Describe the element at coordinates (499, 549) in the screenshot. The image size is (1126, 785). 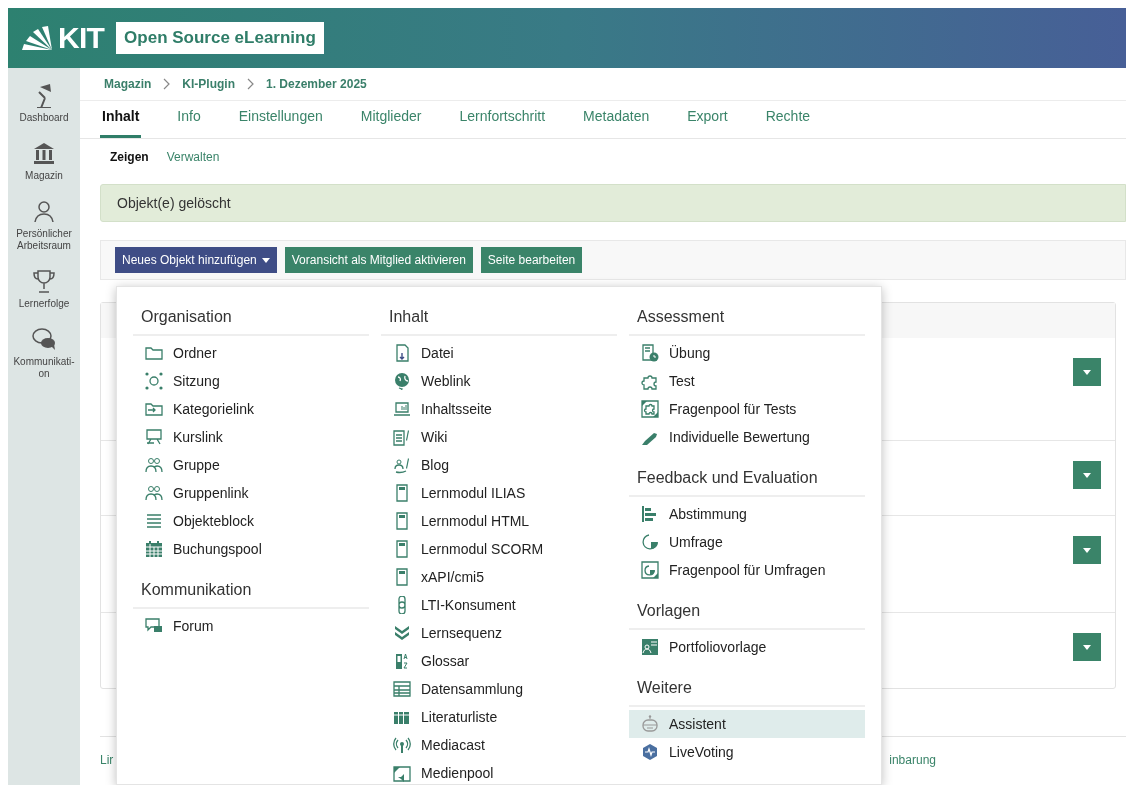
I see `menu-item: Lernmodul SCORM` at that location.